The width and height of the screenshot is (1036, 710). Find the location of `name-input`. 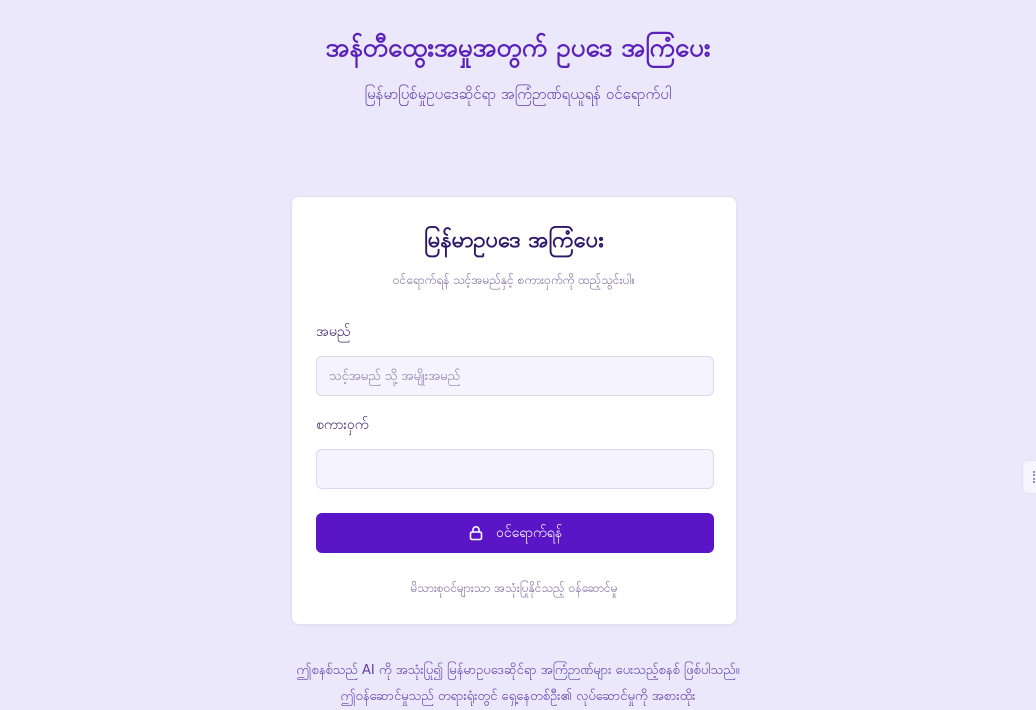

name-input is located at coordinates (515, 376).